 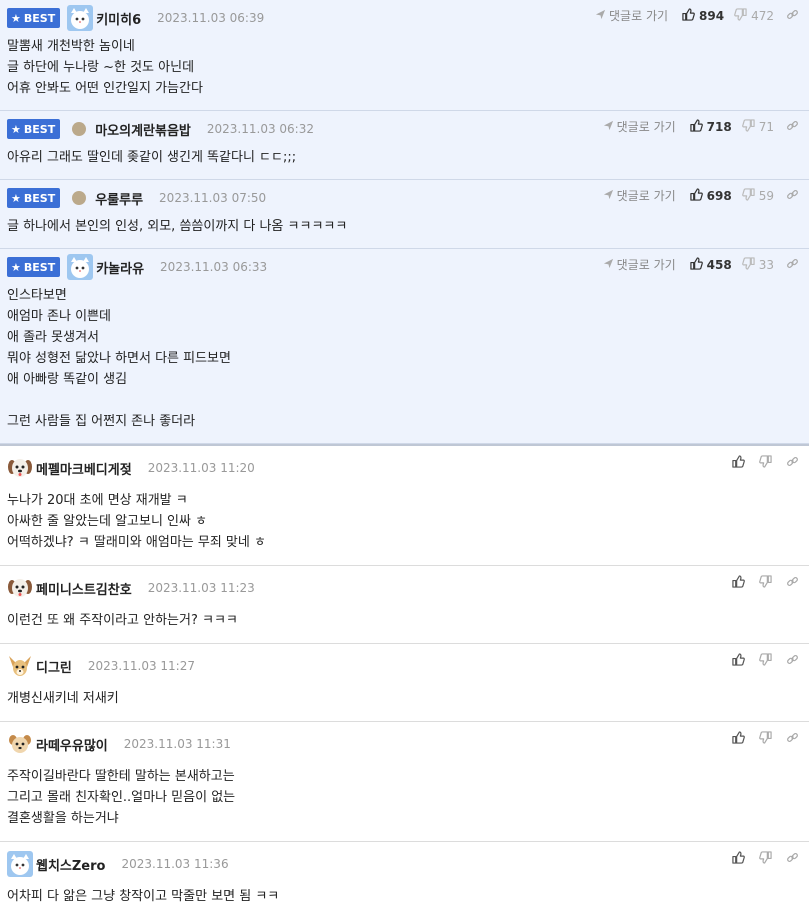 I want to click on comment-line: 애 졸라 못생겨서, so click(x=53, y=337).